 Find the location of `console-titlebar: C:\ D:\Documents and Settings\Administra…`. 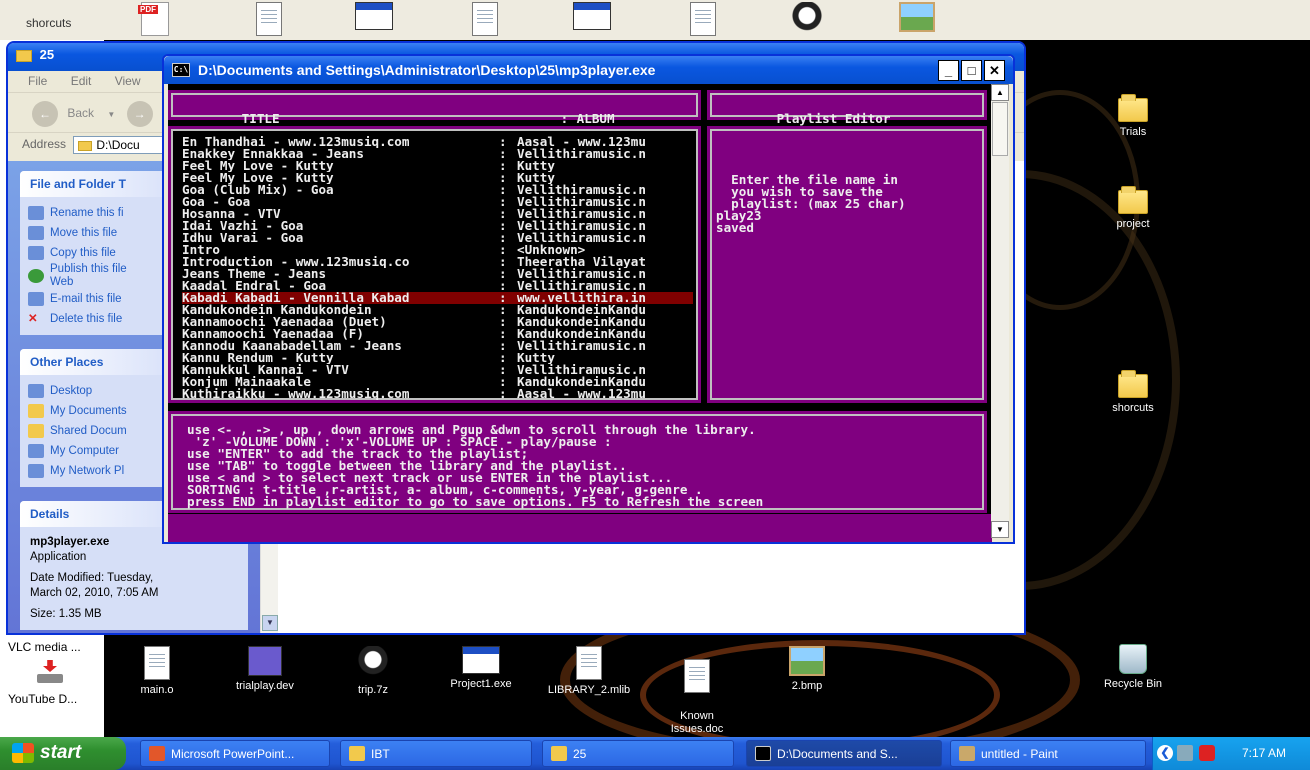

console-titlebar: C:\ D:\Documents and Settings\Administra… is located at coordinates (588, 70).